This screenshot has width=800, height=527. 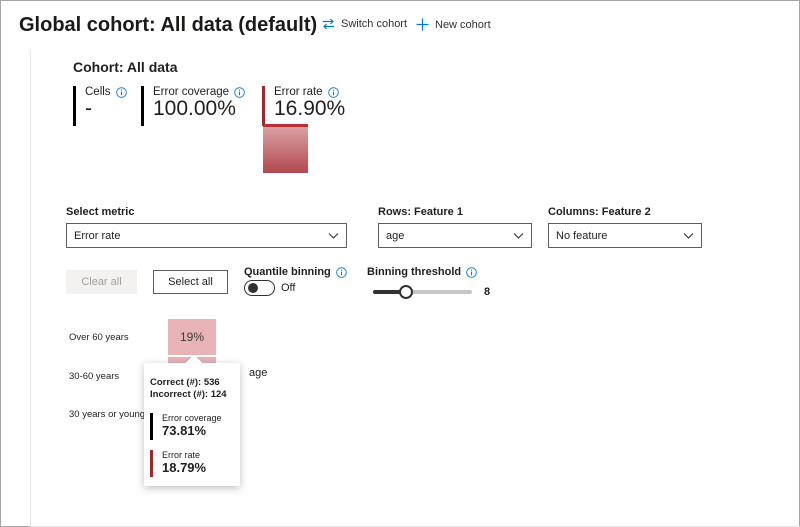 I want to click on slider-thumb, so click(x=406, y=292).